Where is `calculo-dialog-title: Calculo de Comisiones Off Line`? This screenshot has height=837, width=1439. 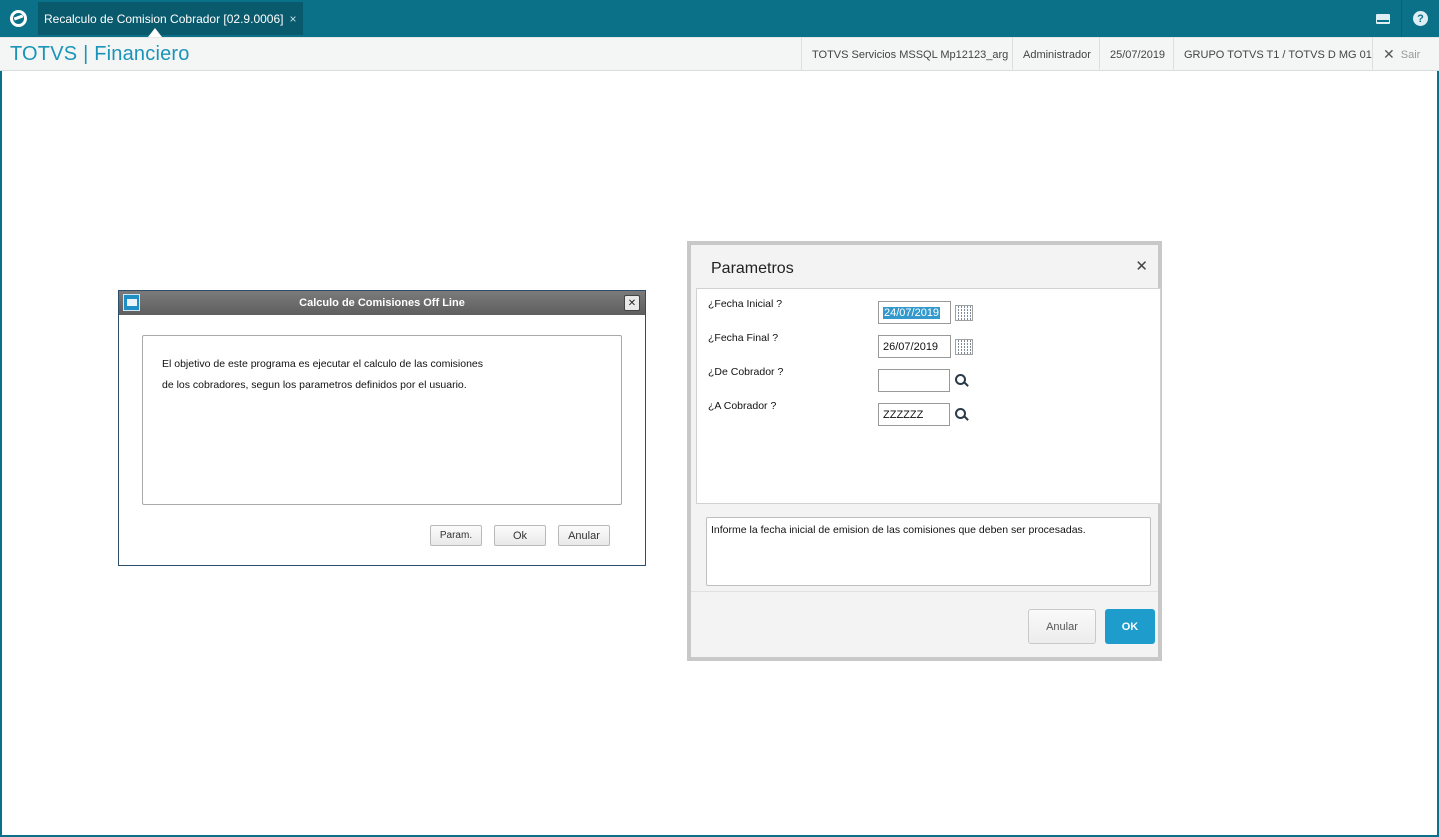
calculo-dialog-title: Calculo de Comisiones Off Line is located at coordinates (382, 303).